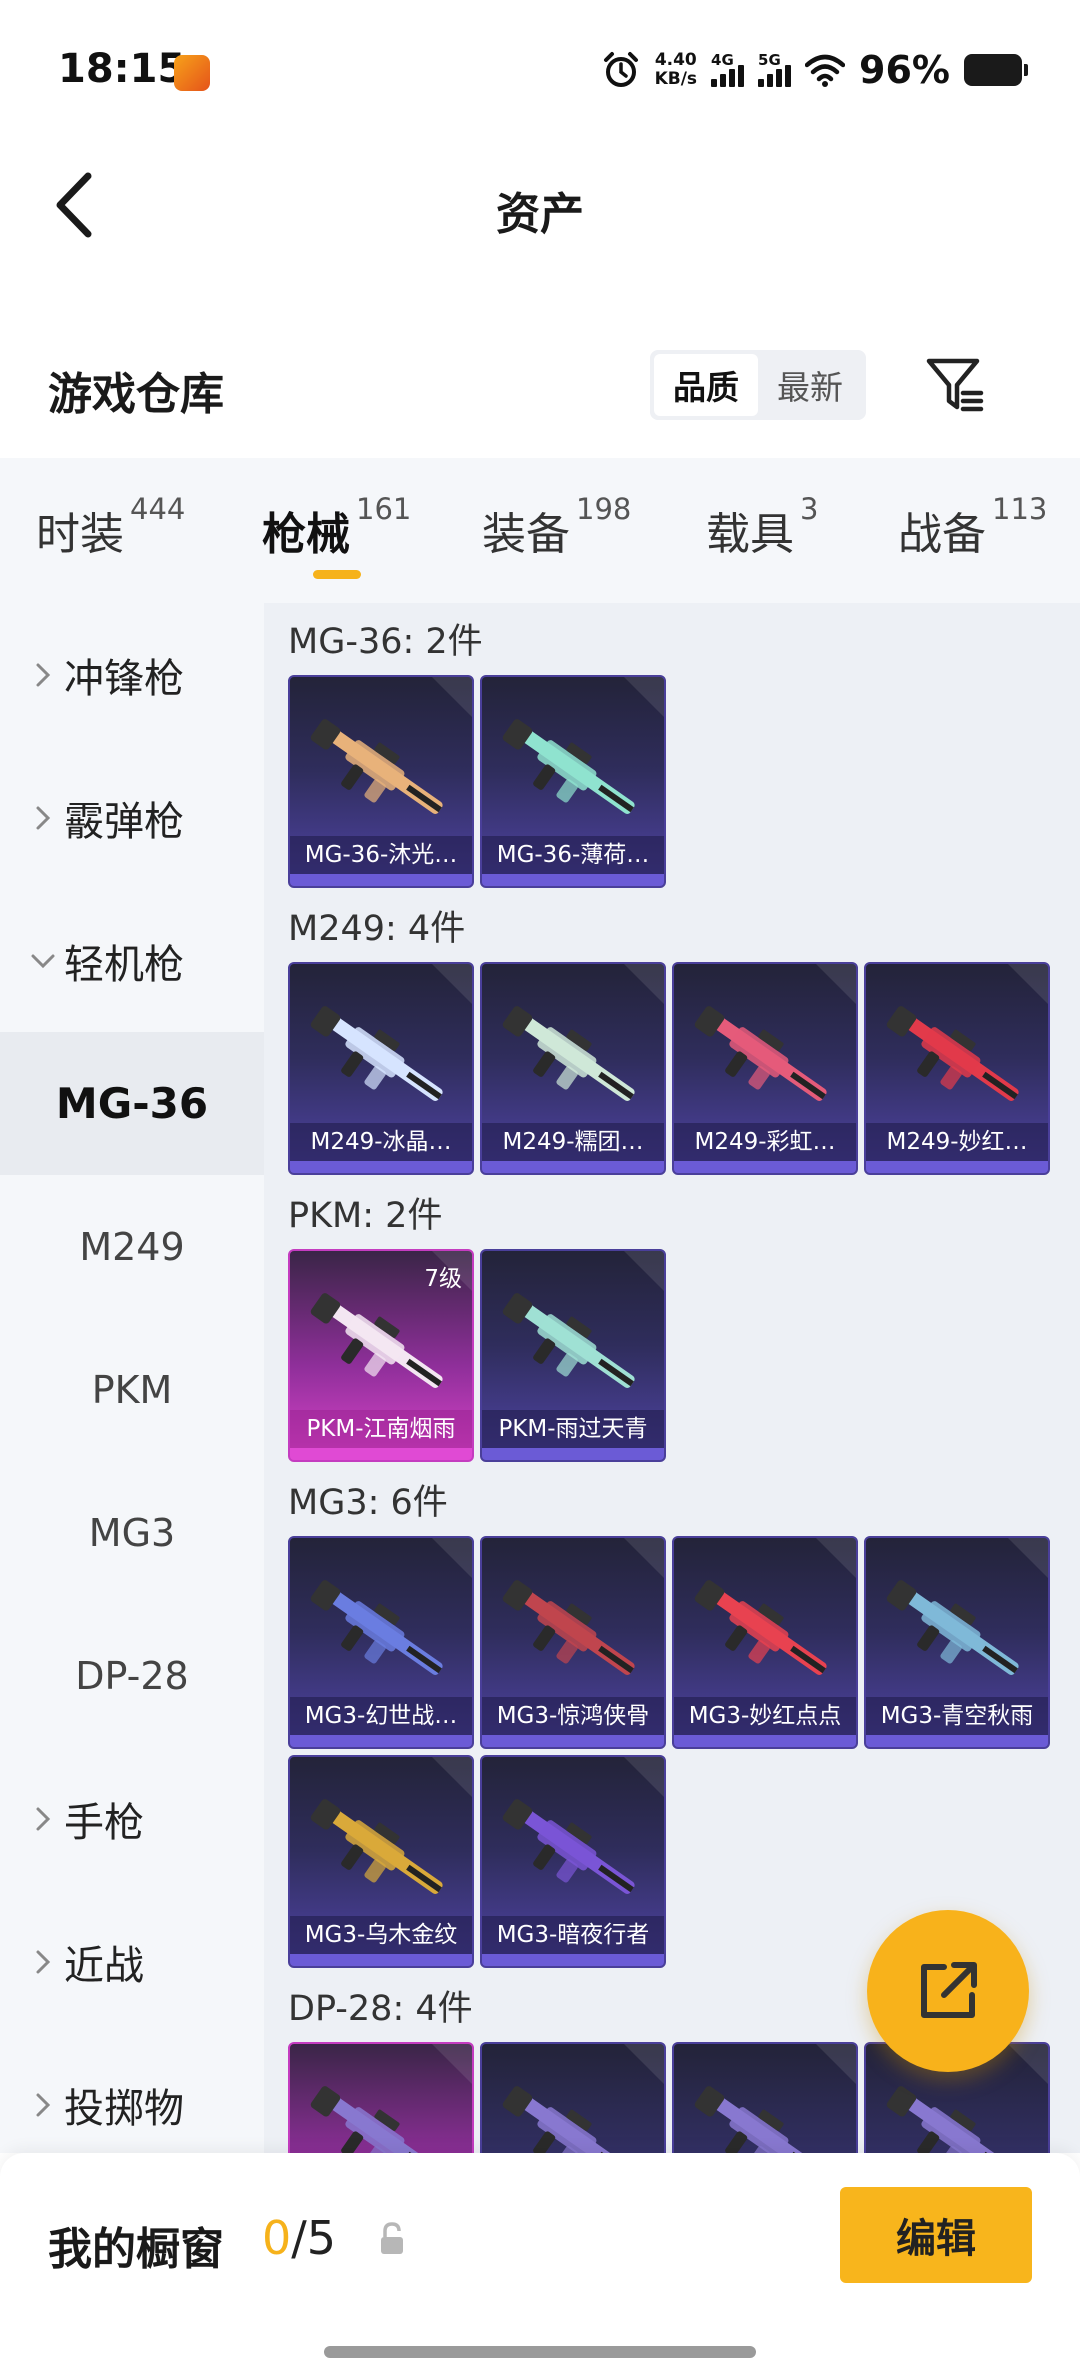  Describe the element at coordinates (124, 2108) in the screenshot. I see `sidebar-group-label: 投掷物` at that location.